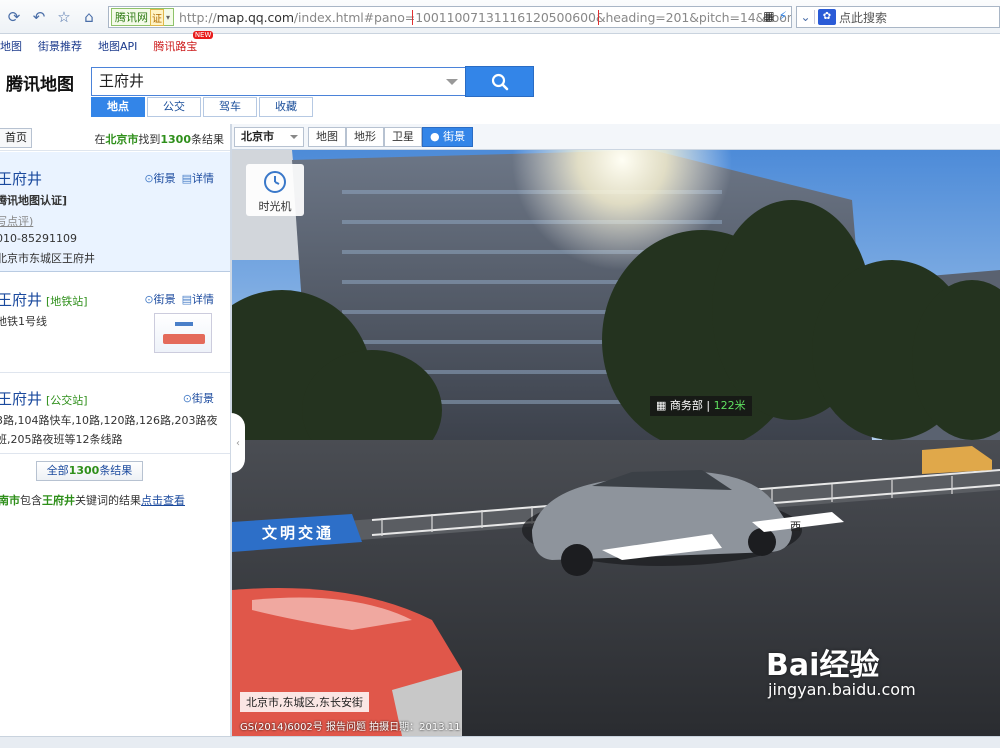 This screenshot has width=1000, height=748. I want to click on result-category: [地铁站], so click(67, 301).